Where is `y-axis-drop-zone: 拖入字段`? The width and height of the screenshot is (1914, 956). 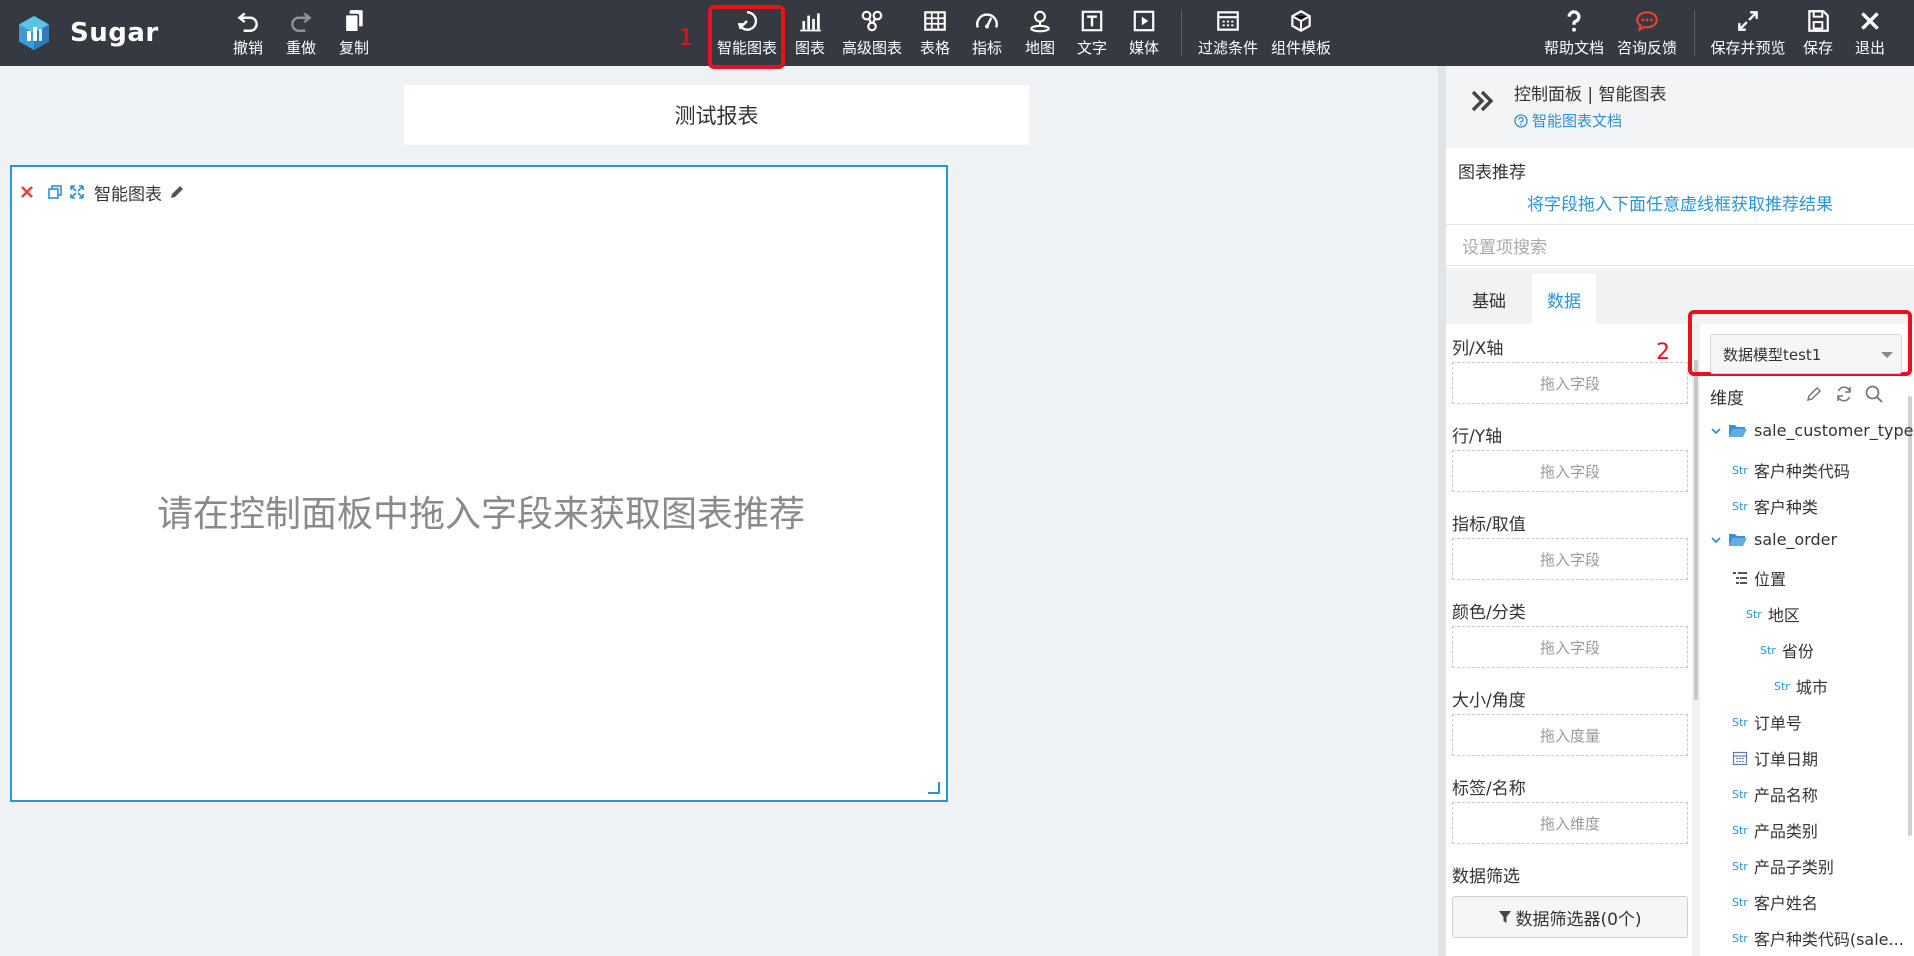
y-axis-drop-zone: 拖入字段 is located at coordinates (1570, 471).